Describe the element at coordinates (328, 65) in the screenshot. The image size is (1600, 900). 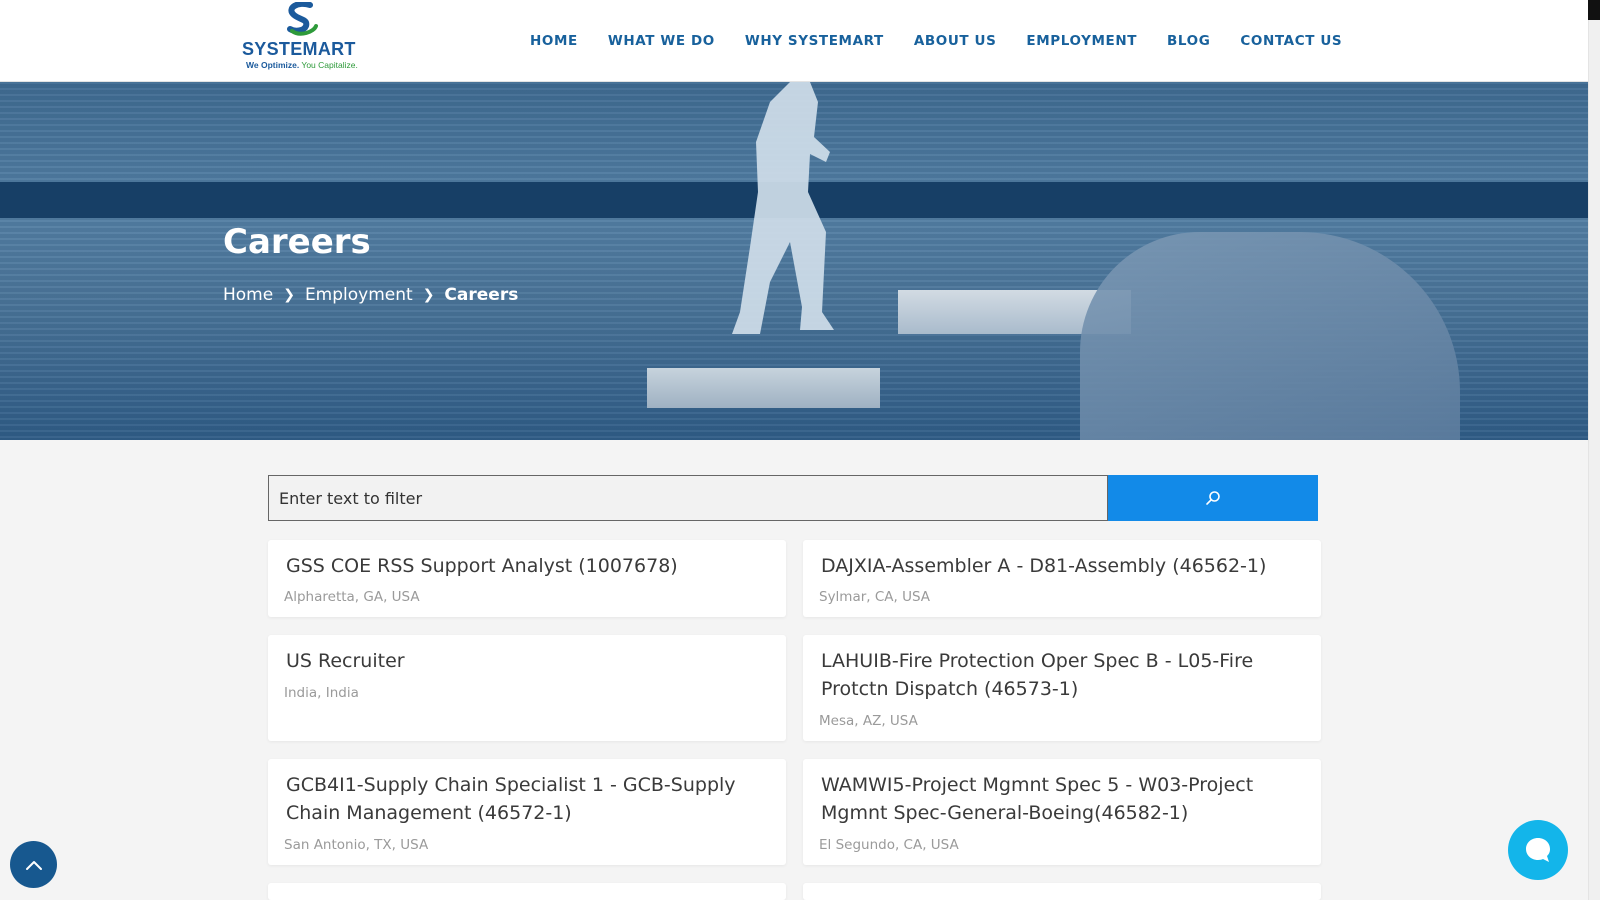
I see `tagline-part-2: You Capitalize.` at that location.